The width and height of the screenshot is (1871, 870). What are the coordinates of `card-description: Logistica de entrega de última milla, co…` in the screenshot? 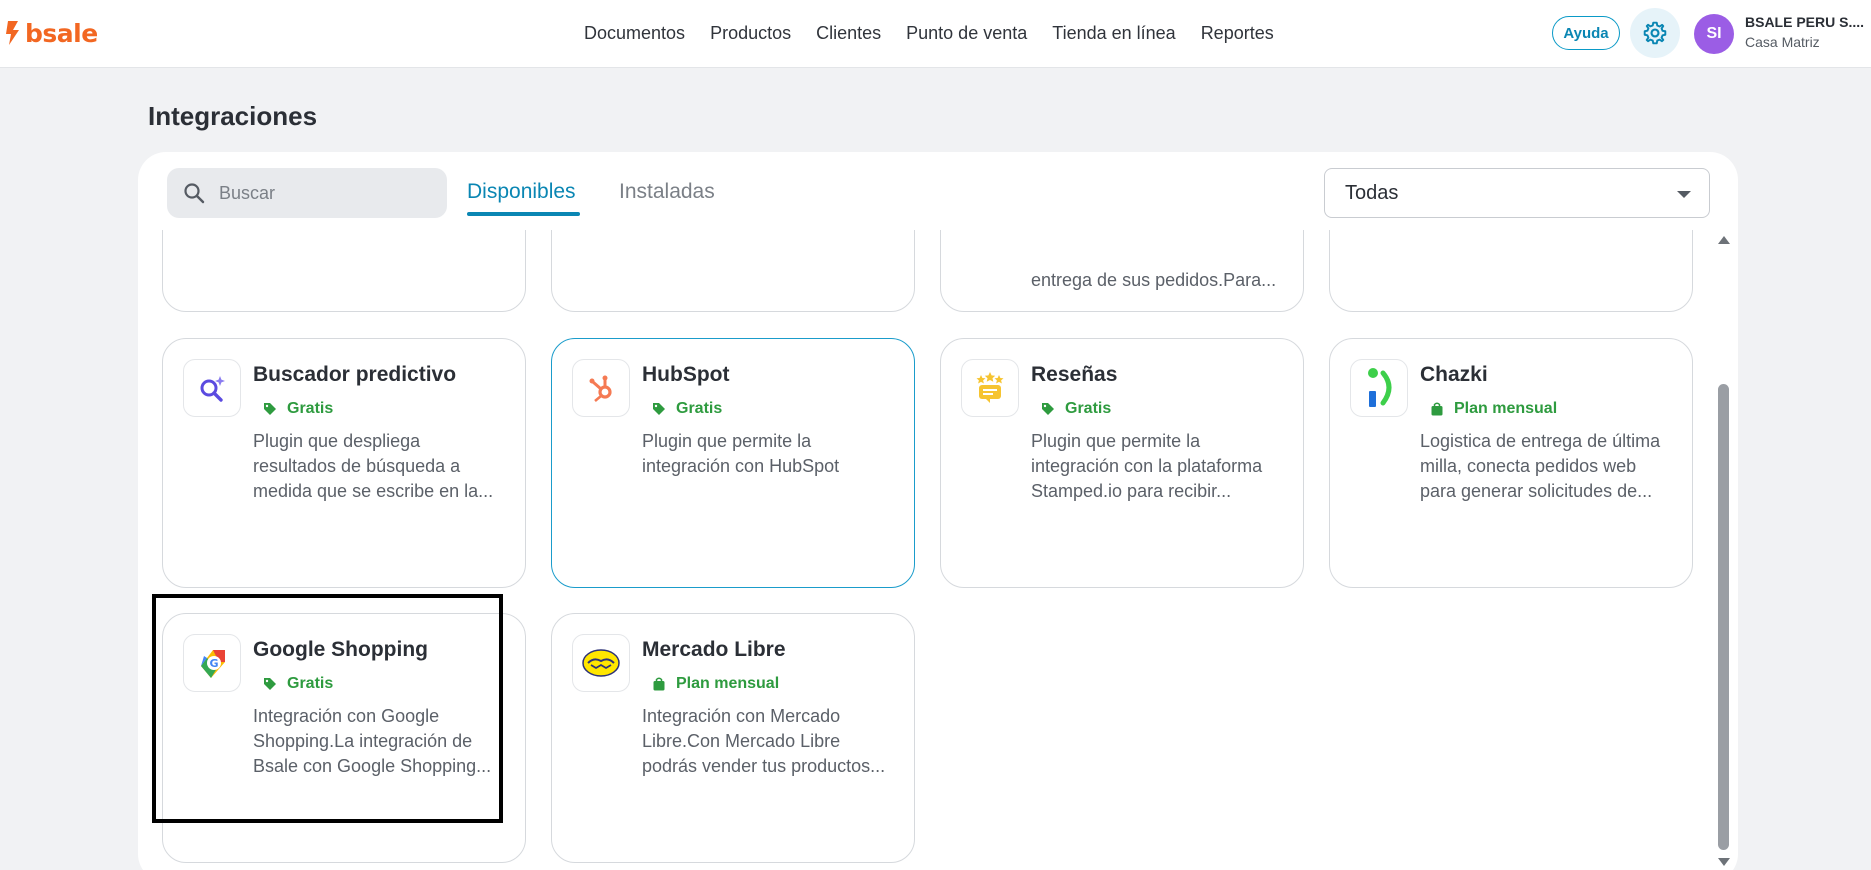 It's located at (1540, 466).